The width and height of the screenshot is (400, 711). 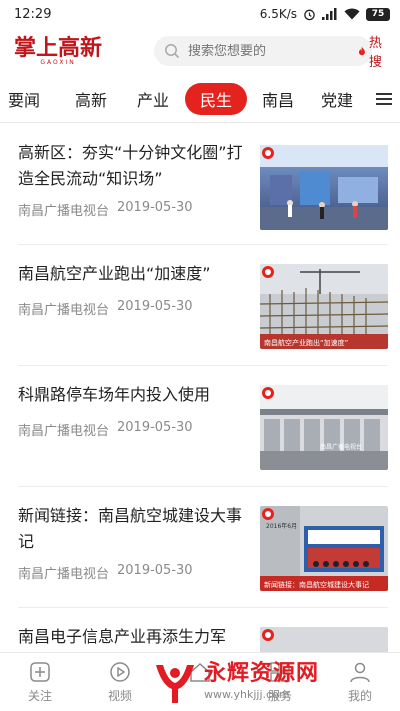 I want to click on alarm-icon, so click(x=309, y=14).